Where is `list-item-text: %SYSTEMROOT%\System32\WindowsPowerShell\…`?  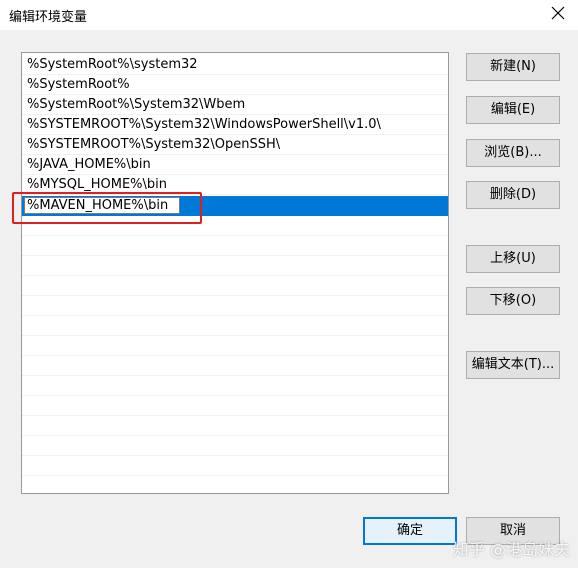 list-item-text: %SYSTEMROOT%\System32\WindowsPowerShell\… is located at coordinates (204, 124).